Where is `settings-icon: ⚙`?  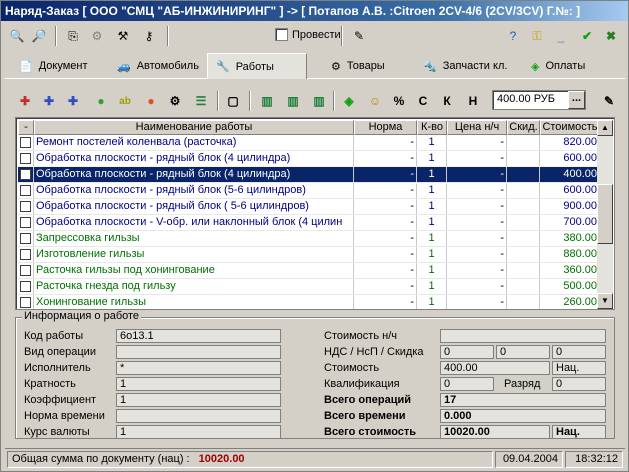 settings-icon: ⚙ is located at coordinates (97, 36).